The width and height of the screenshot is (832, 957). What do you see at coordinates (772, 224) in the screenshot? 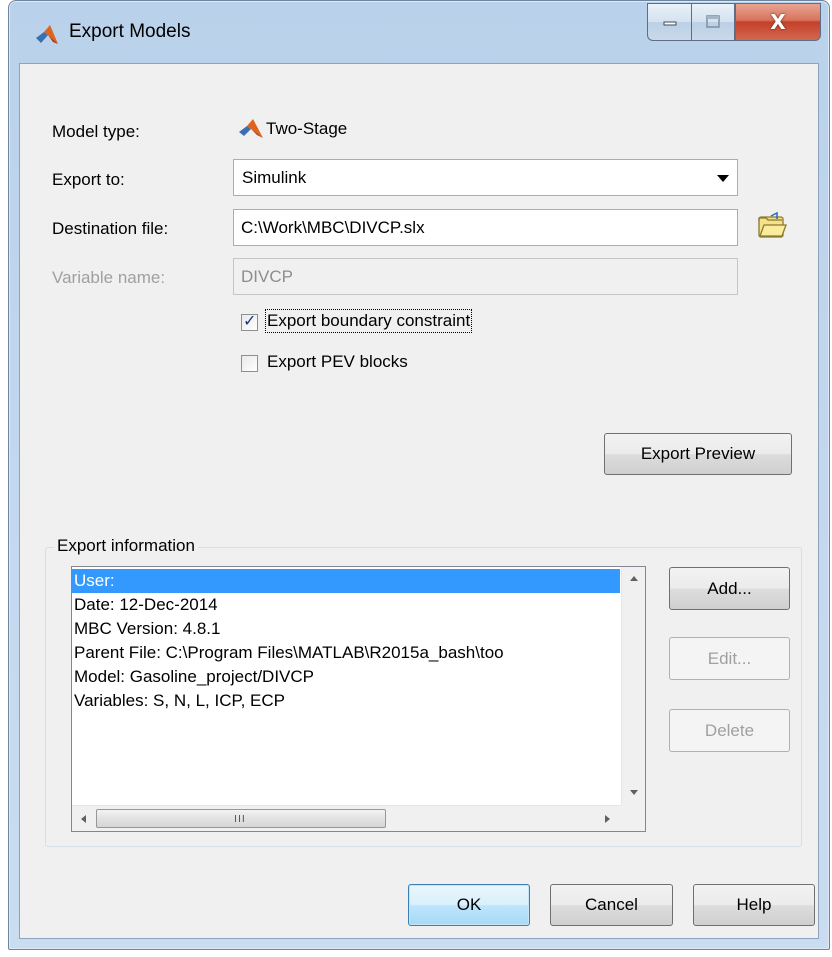
I see `open-folder-icon` at bounding box center [772, 224].